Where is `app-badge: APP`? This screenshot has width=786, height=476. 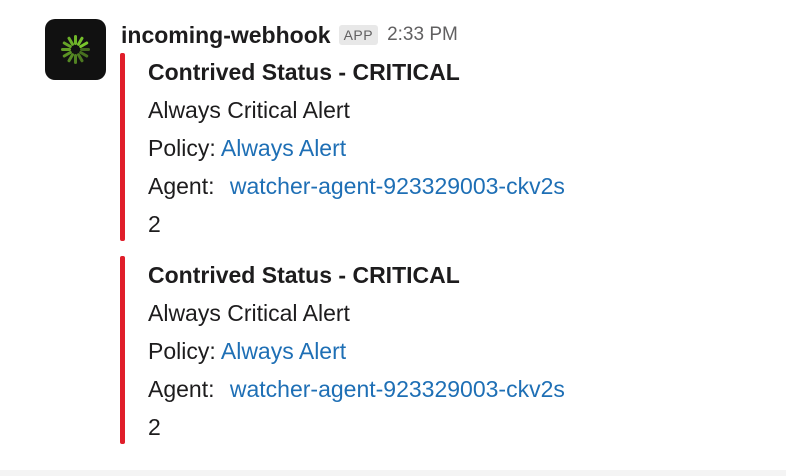 app-badge: APP is located at coordinates (358, 35).